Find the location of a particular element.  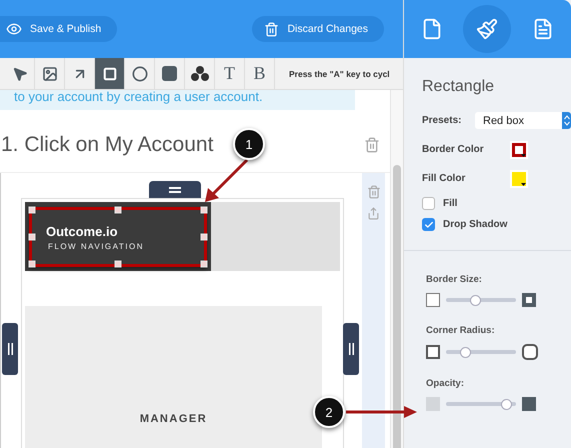

rectangle-icon is located at coordinates (109, 73).